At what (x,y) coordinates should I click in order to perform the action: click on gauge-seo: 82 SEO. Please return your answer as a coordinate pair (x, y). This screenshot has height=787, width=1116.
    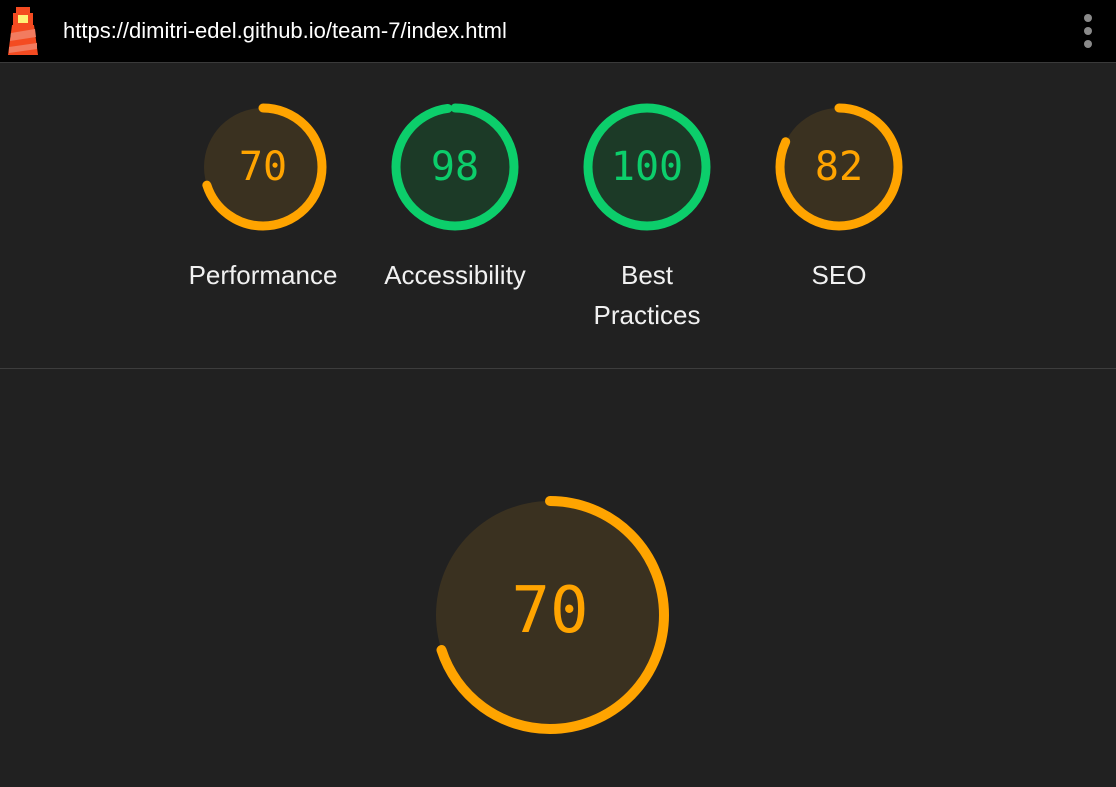
    Looking at the image, I should click on (839, 198).